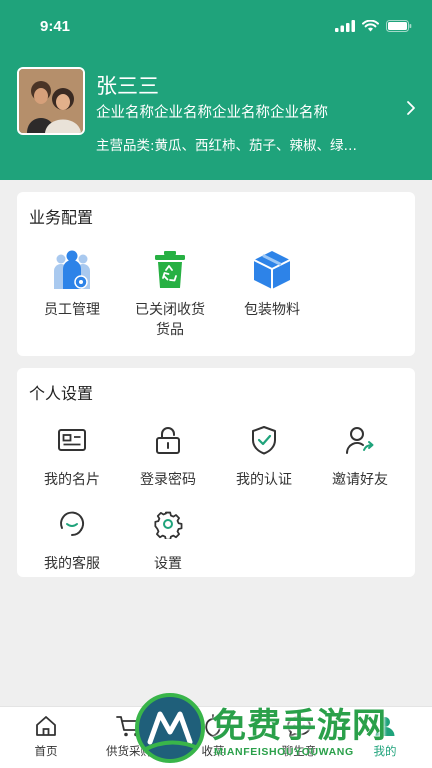 This screenshot has width=432, height=768. Describe the element at coordinates (299, 751) in the screenshot. I see `tab-chat-business-label: 聊生意` at that location.